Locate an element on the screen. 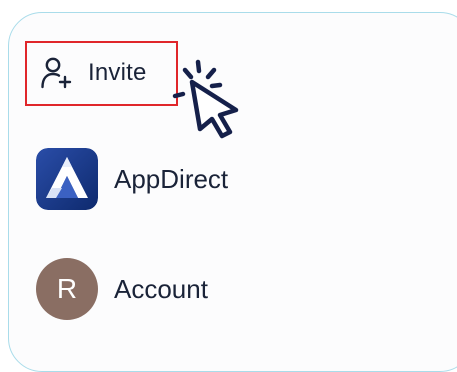 This screenshot has height=372, width=457. add-user-icon is located at coordinates (56, 73).